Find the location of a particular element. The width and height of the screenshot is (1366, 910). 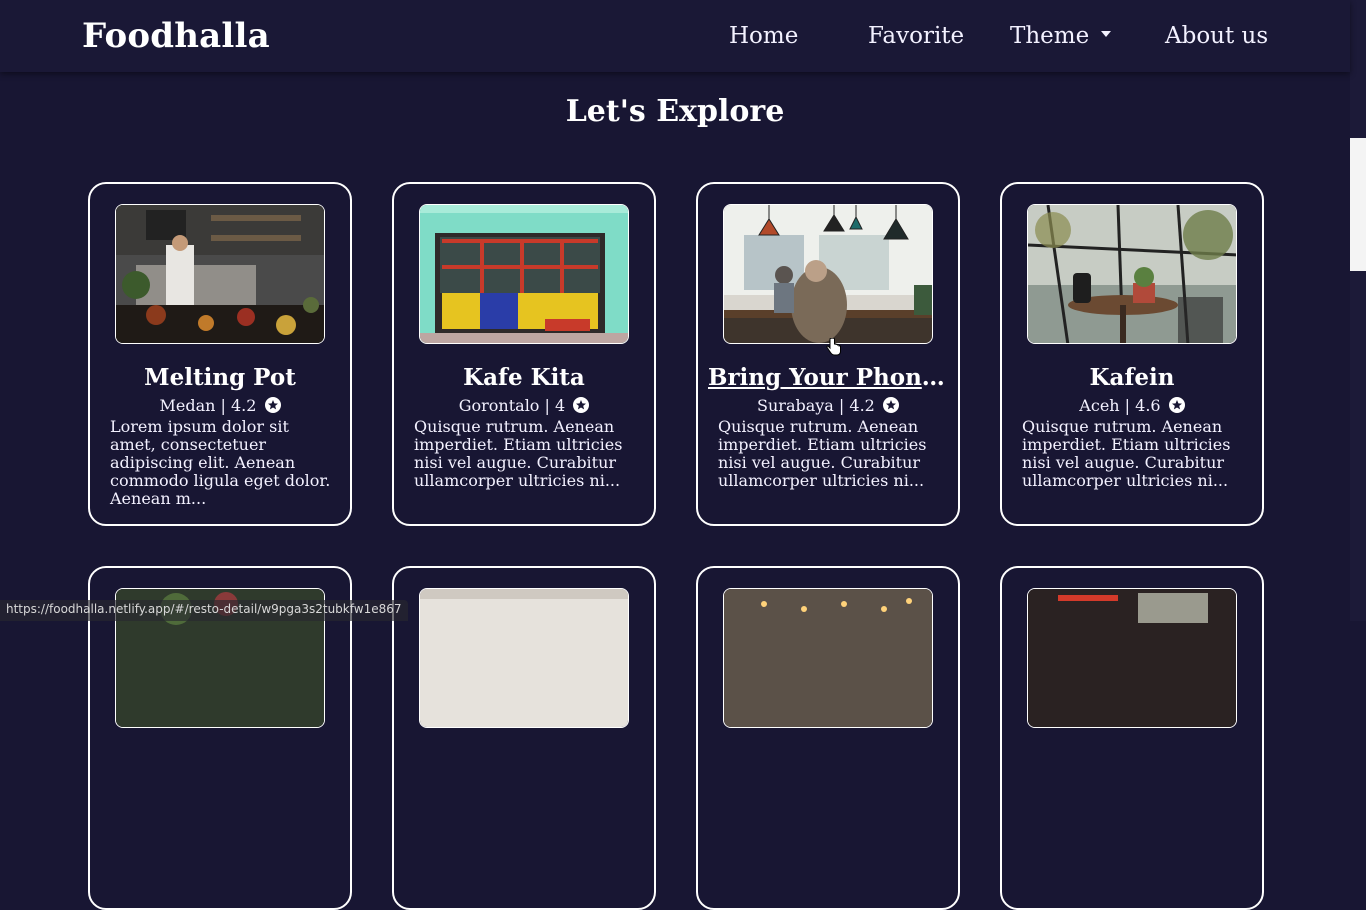

hand-pointer-icon is located at coordinates (834, 347).